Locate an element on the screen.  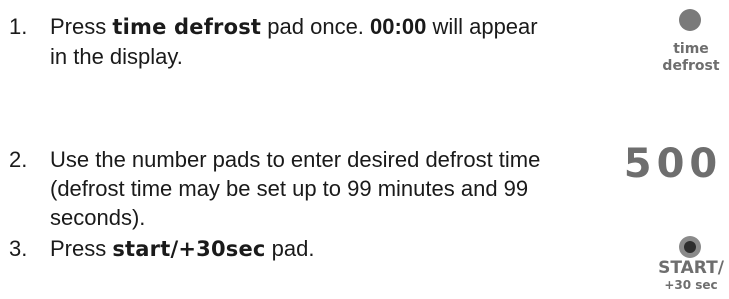
display-readout: 500 is located at coordinates (673, 164).